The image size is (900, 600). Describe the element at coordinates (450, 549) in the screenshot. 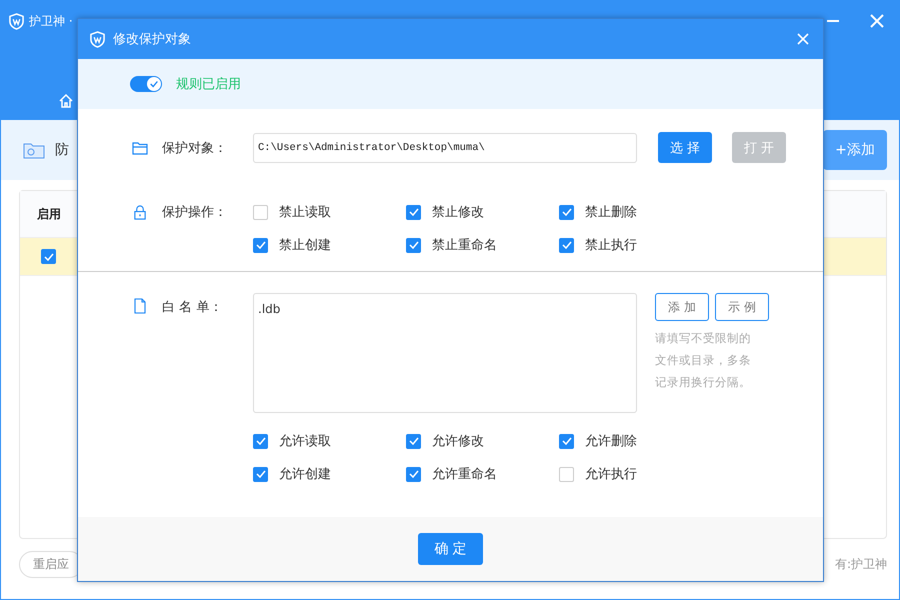

I see `confirm-button: 确 定` at that location.